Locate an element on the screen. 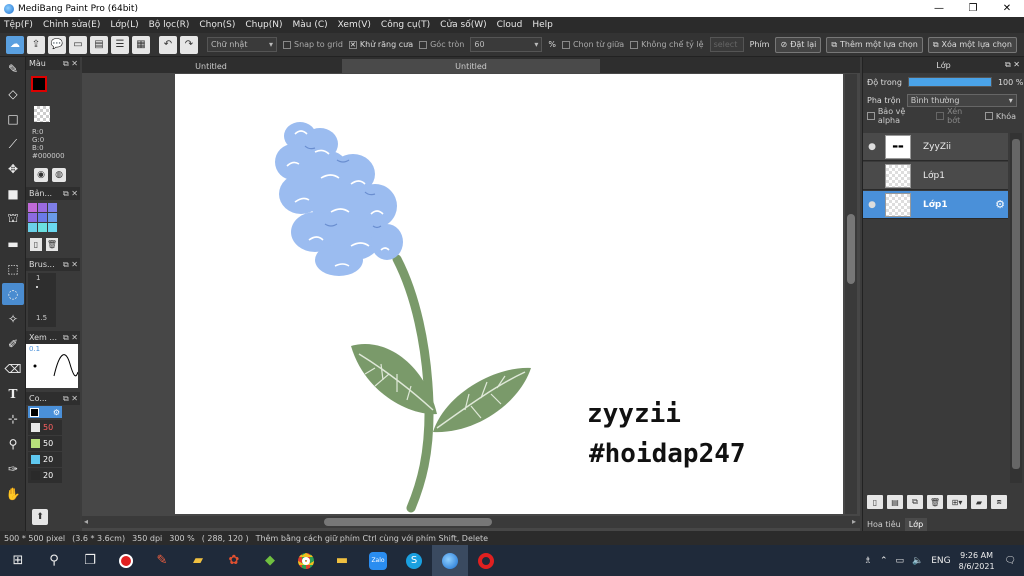 This screenshot has width=1024, height=576. scroll-right-icon: ▸ is located at coordinates (854, 521).